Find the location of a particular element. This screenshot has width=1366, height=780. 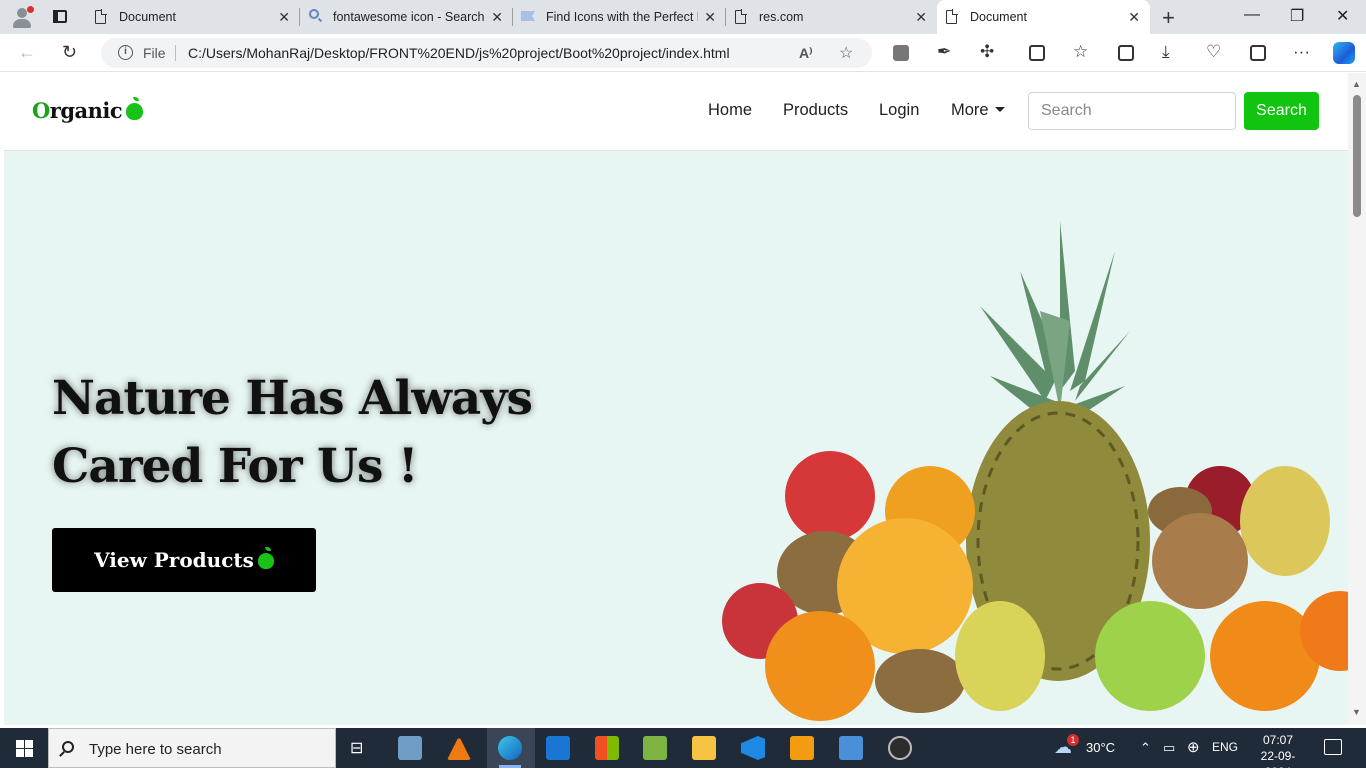

favorites-icon: ☆ is located at coordinates (1080, 52).